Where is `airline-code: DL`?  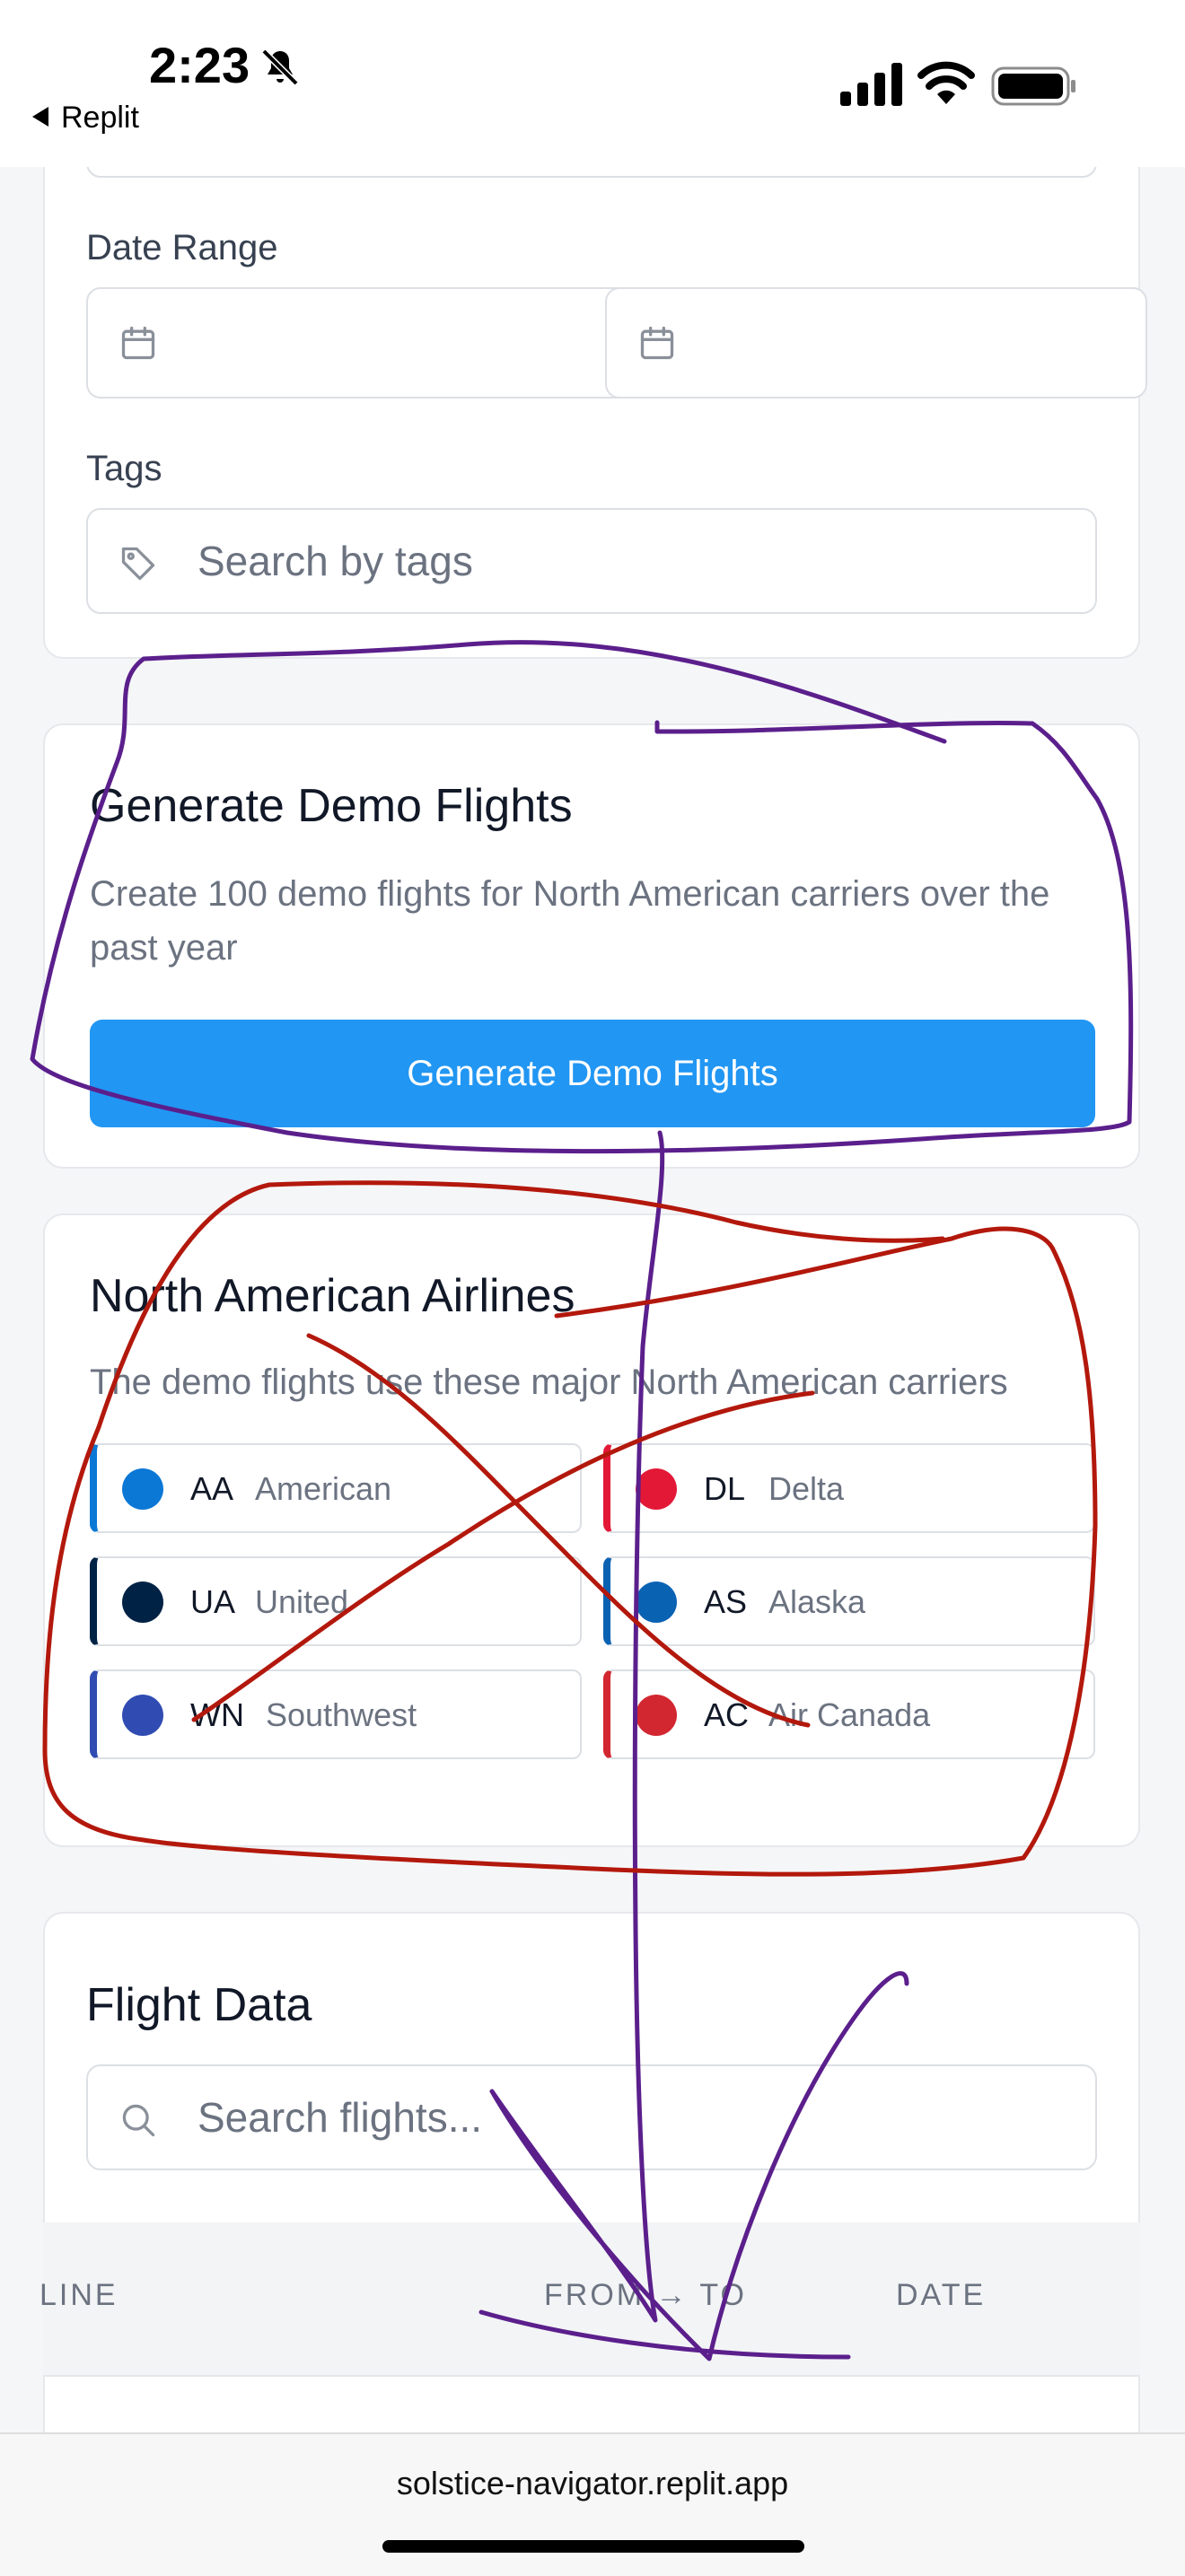 airline-code: DL is located at coordinates (725, 1488).